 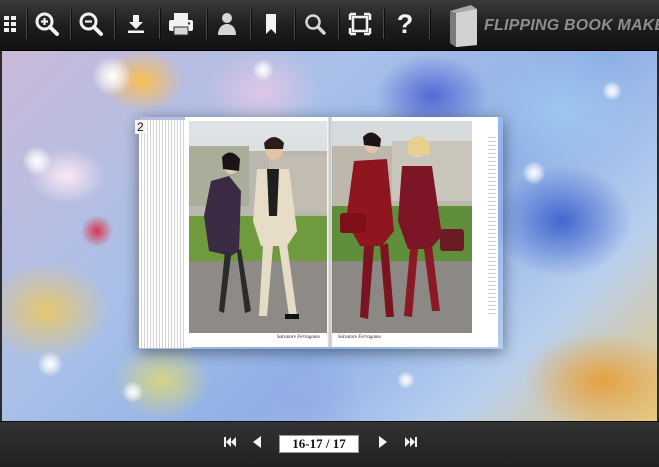 I want to click on zoom-in-icon, so click(x=47, y=24).